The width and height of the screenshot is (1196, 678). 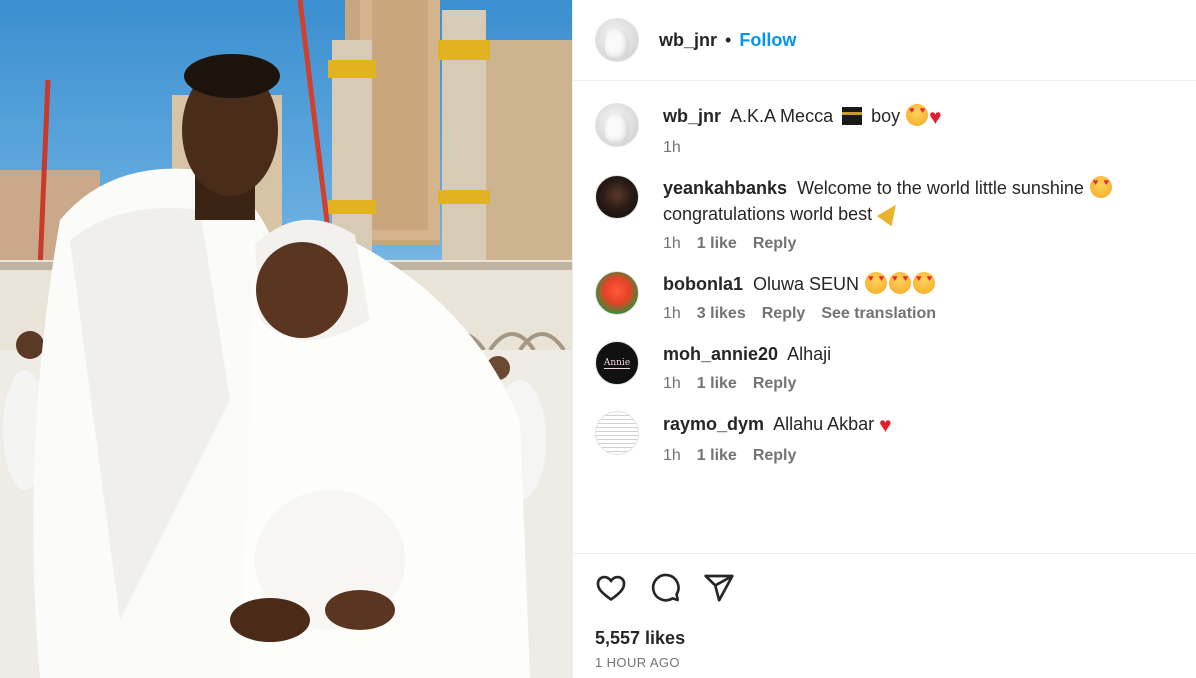 What do you see at coordinates (852, 116) in the screenshot?
I see `kaaba-emoji-icon` at bounding box center [852, 116].